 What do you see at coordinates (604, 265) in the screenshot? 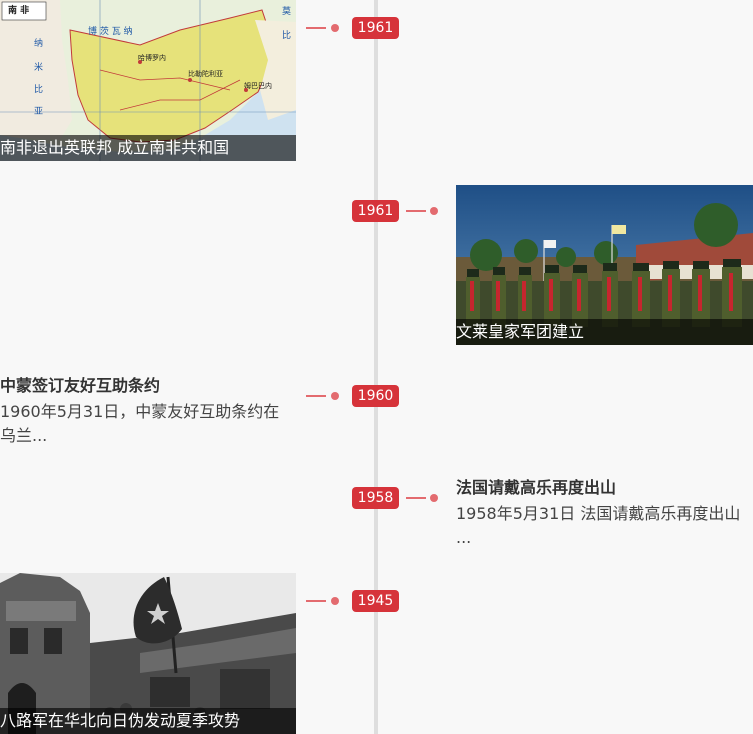
I see `event-image-card: 文莱皇家军团建立` at bounding box center [604, 265].